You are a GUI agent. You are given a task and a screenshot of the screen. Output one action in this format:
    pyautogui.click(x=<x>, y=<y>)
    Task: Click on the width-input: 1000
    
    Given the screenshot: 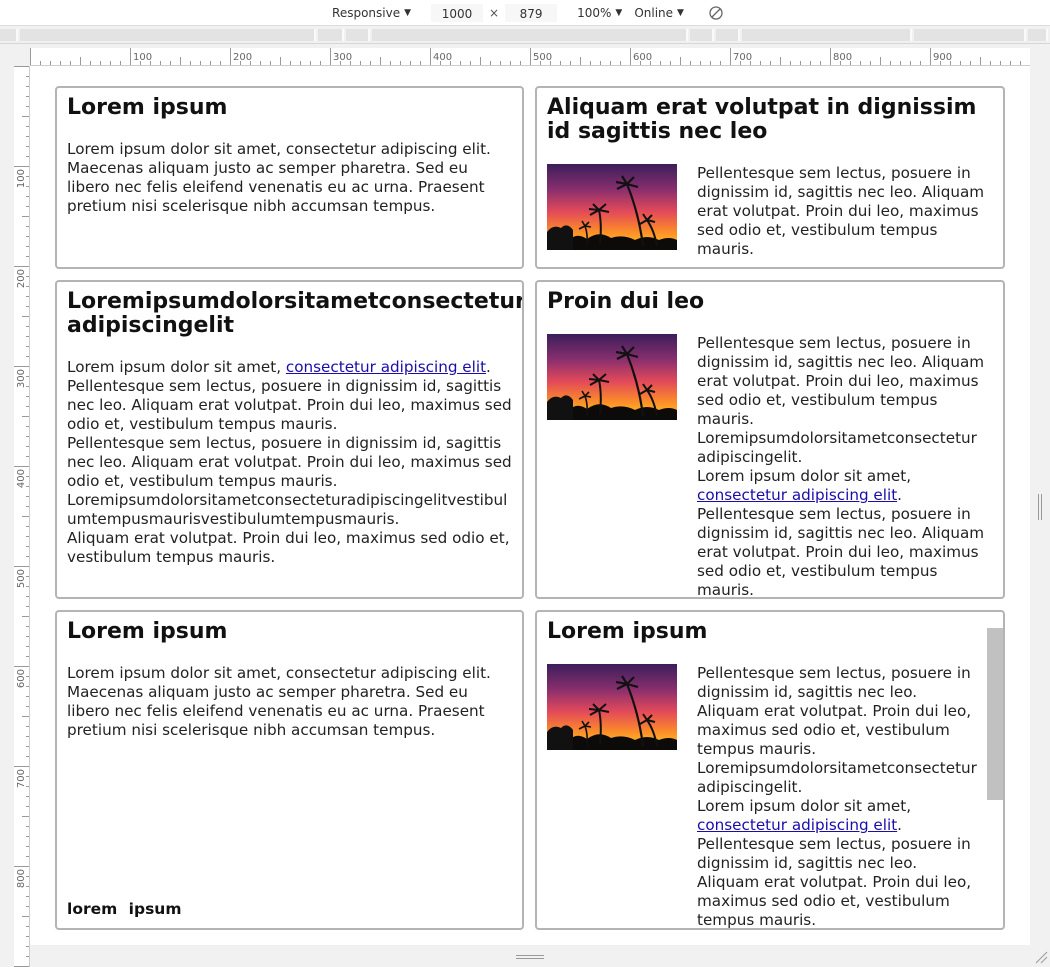 What is the action you would take?
    pyautogui.click(x=457, y=12)
    